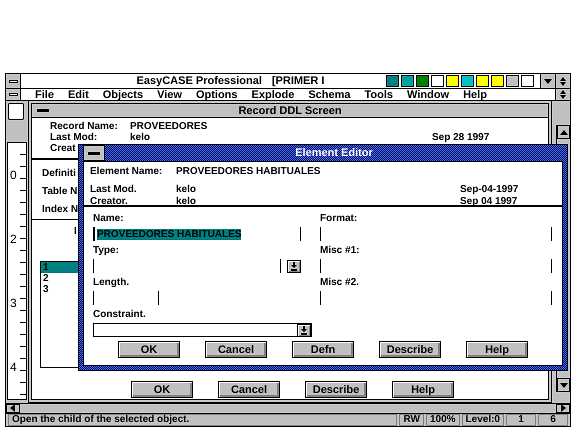  What do you see at coordinates (13, 175) in the screenshot?
I see `ruler-label: 0` at bounding box center [13, 175].